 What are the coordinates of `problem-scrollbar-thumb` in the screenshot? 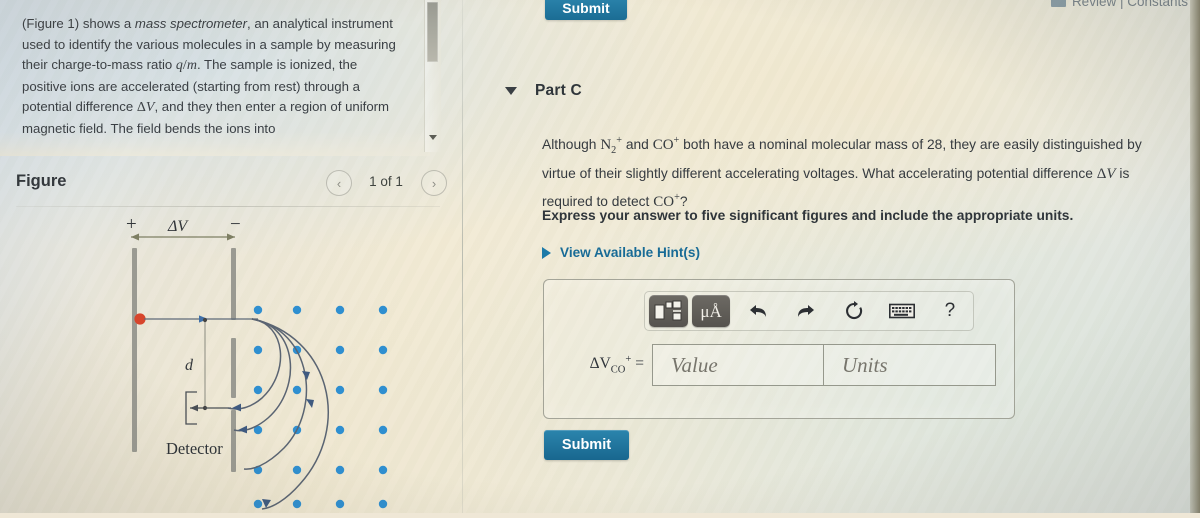 It's located at (432, 32).